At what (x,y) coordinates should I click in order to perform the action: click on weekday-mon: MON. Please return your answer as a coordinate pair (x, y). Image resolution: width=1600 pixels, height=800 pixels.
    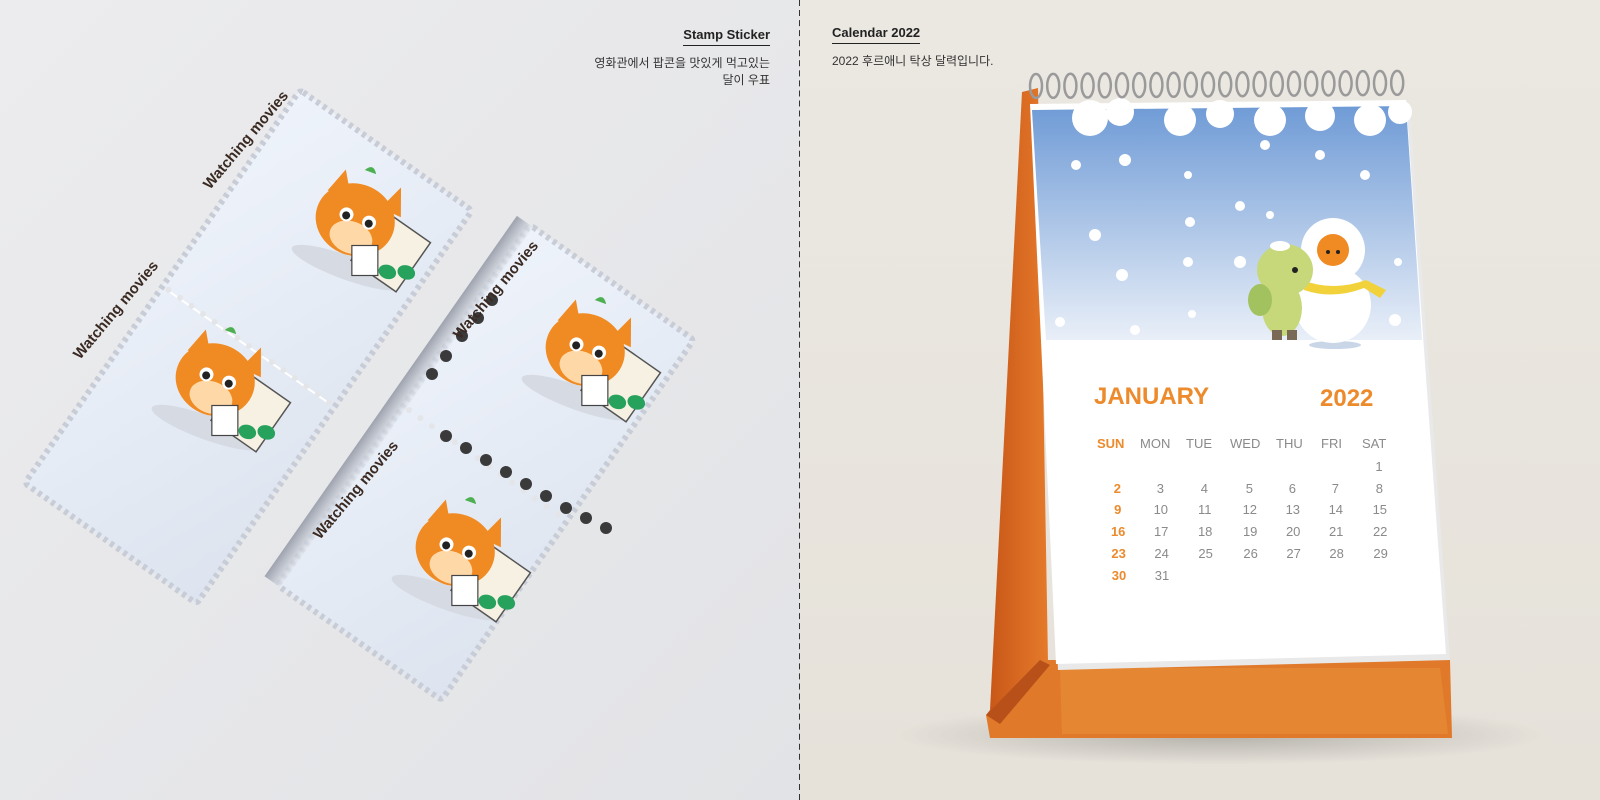
    Looking at the image, I should click on (1155, 443).